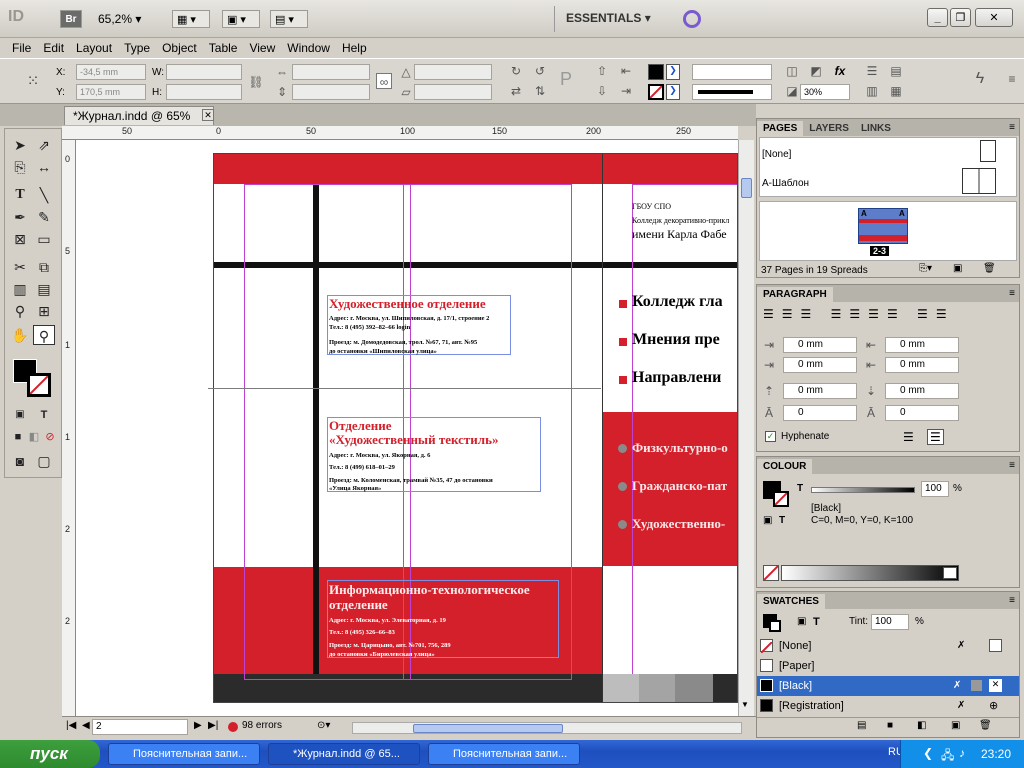  What do you see at coordinates (781, 499) in the screenshot?
I see `colour-stroke-swatch` at bounding box center [781, 499].